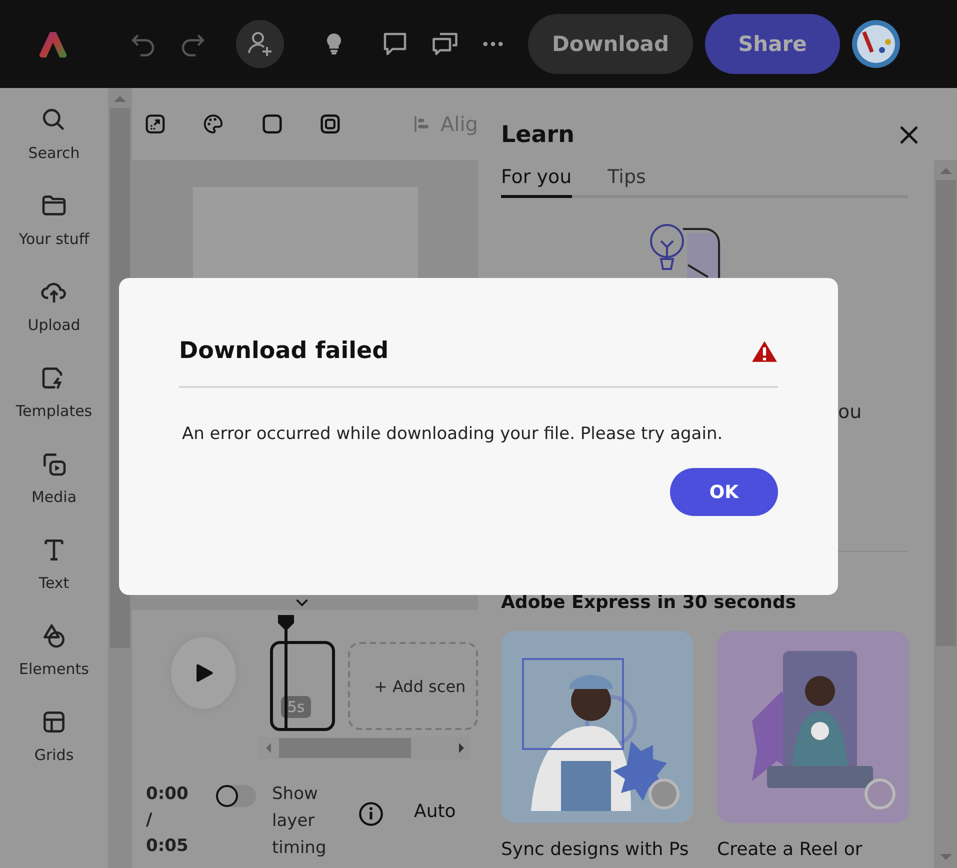 Image resolution: width=957 pixels, height=868 pixels. I want to click on toggle-label: Show layer timing, so click(300, 821).